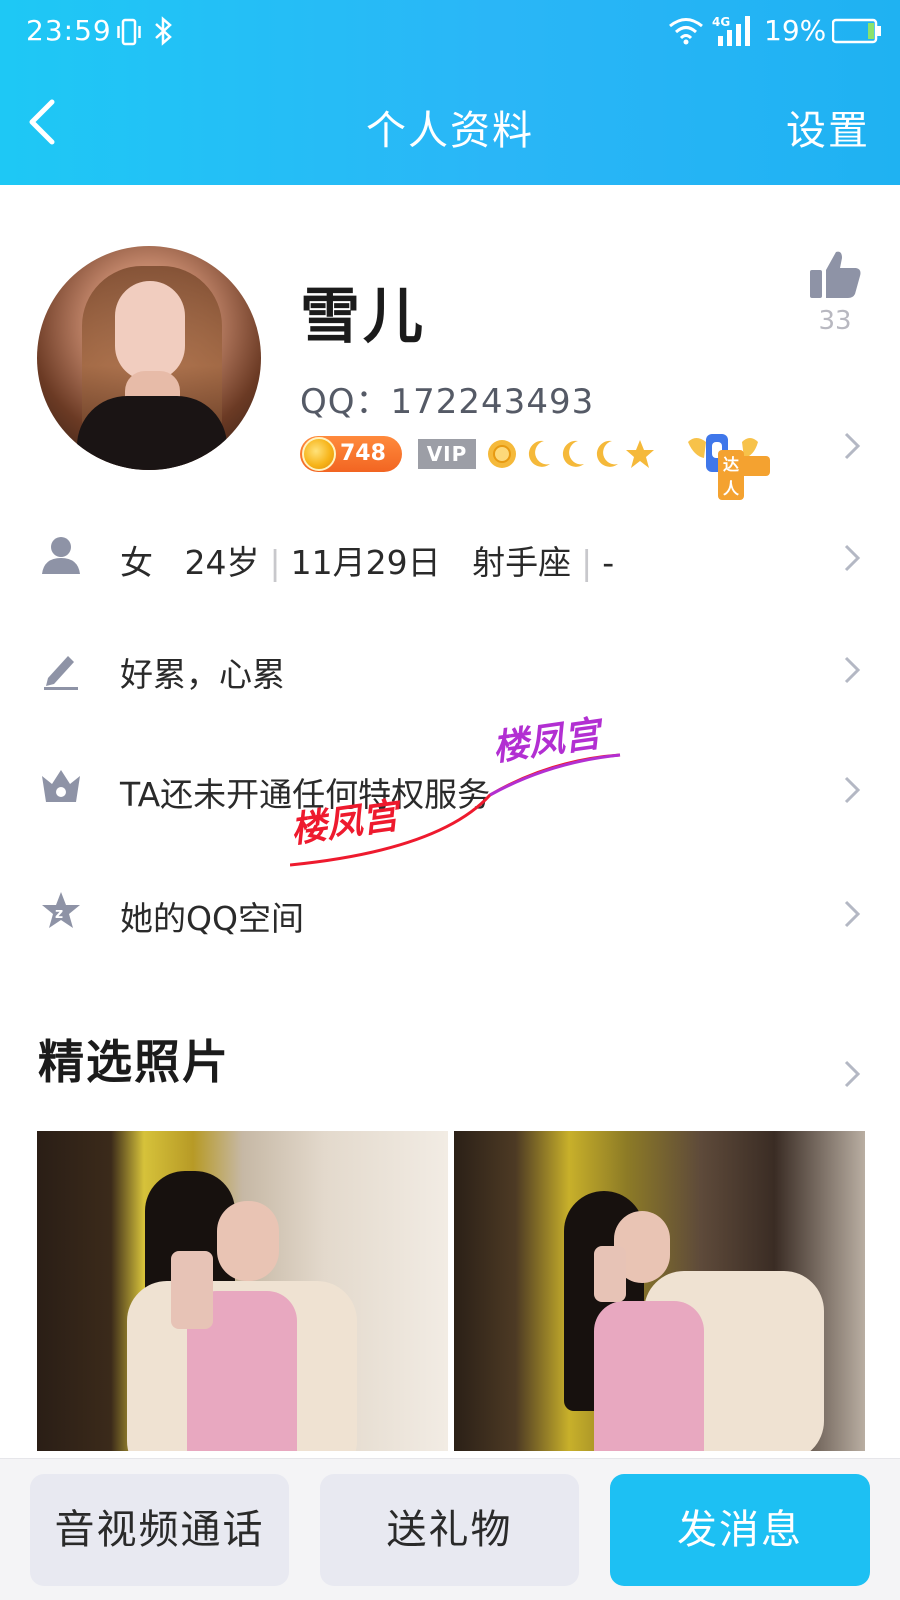  I want to click on page-title: 个人资料, so click(450, 131).